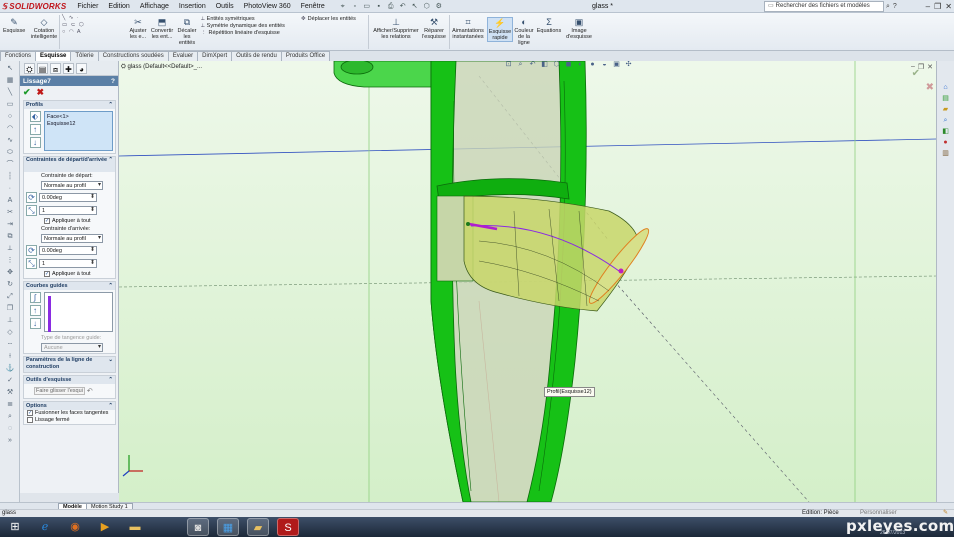  I want to click on profile-callout: Profil(Esquisse12), so click(569, 392).